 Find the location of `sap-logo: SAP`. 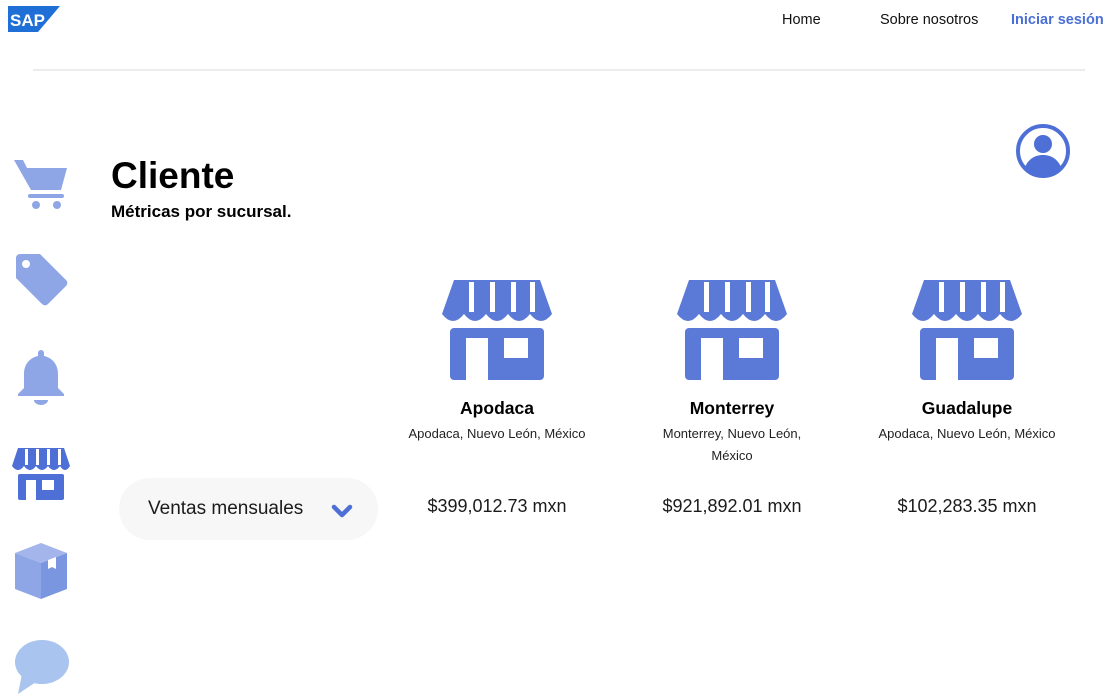

sap-logo: SAP is located at coordinates (34, 19).